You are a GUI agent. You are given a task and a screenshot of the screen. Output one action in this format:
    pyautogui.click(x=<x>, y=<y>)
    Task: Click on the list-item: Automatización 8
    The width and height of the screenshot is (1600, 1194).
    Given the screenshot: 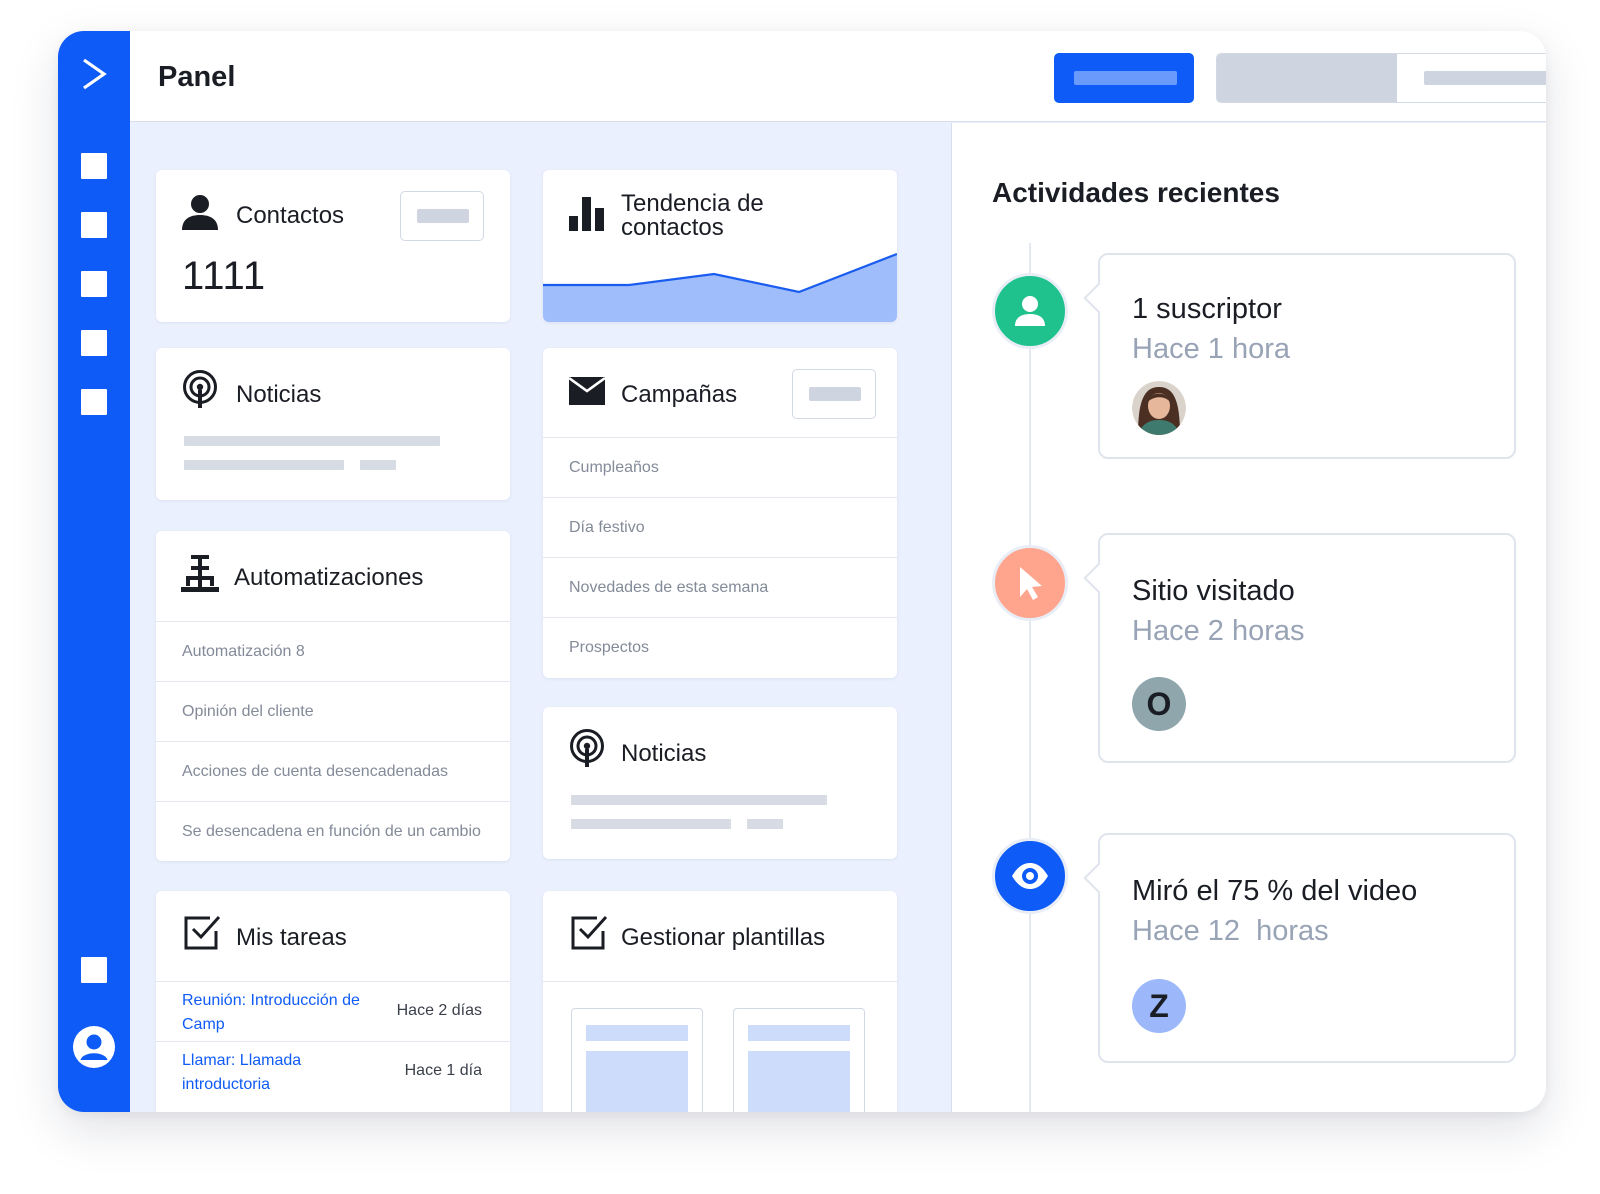 What is the action you would take?
    pyautogui.click(x=333, y=651)
    